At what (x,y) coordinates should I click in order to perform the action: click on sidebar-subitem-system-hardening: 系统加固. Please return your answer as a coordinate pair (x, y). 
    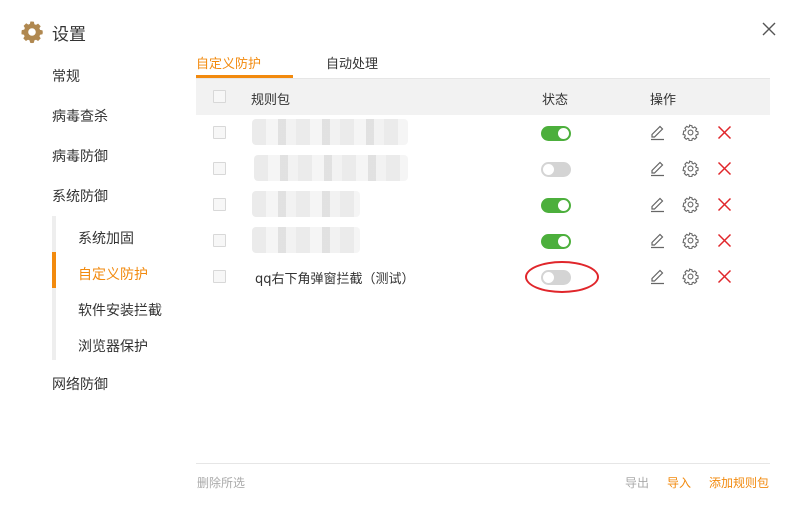
    Looking at the image, I should click on (106, 238).